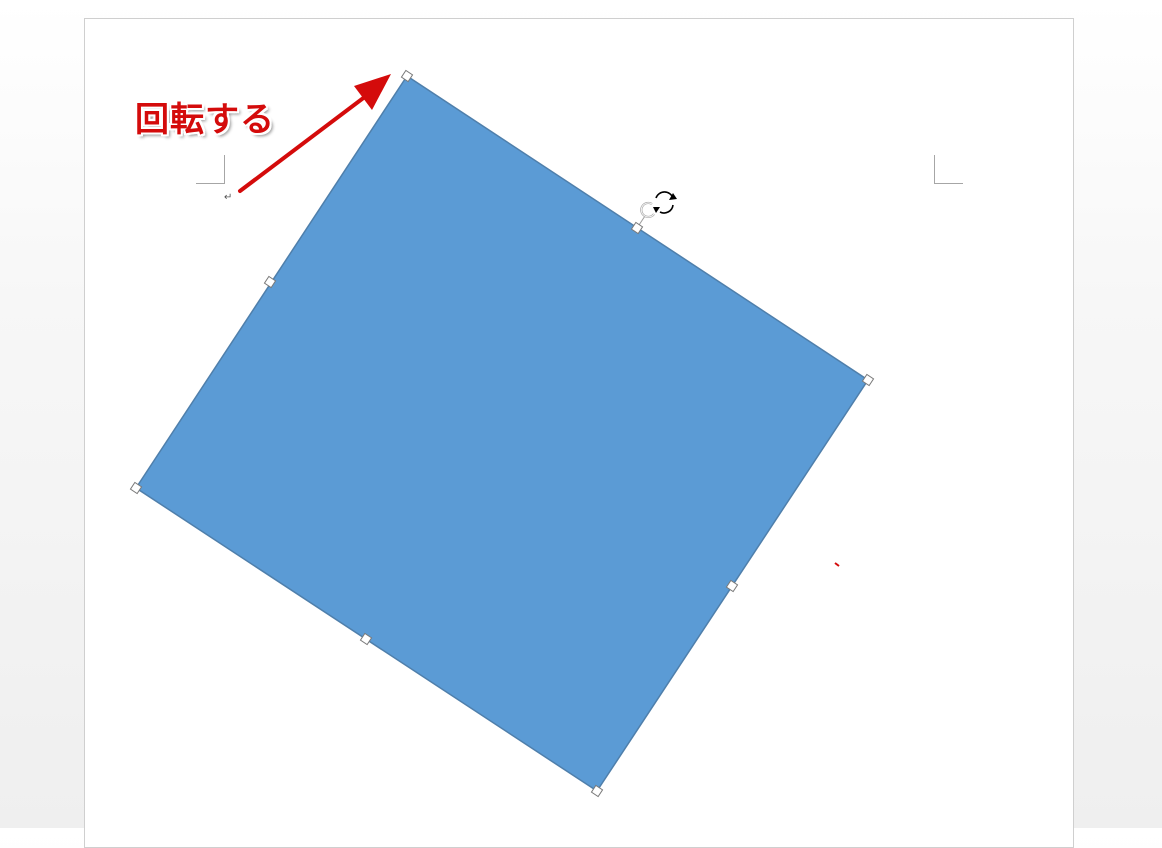 The image size is (1162, 848). I want to click on rotate-handle-icon, so click(647, 210).